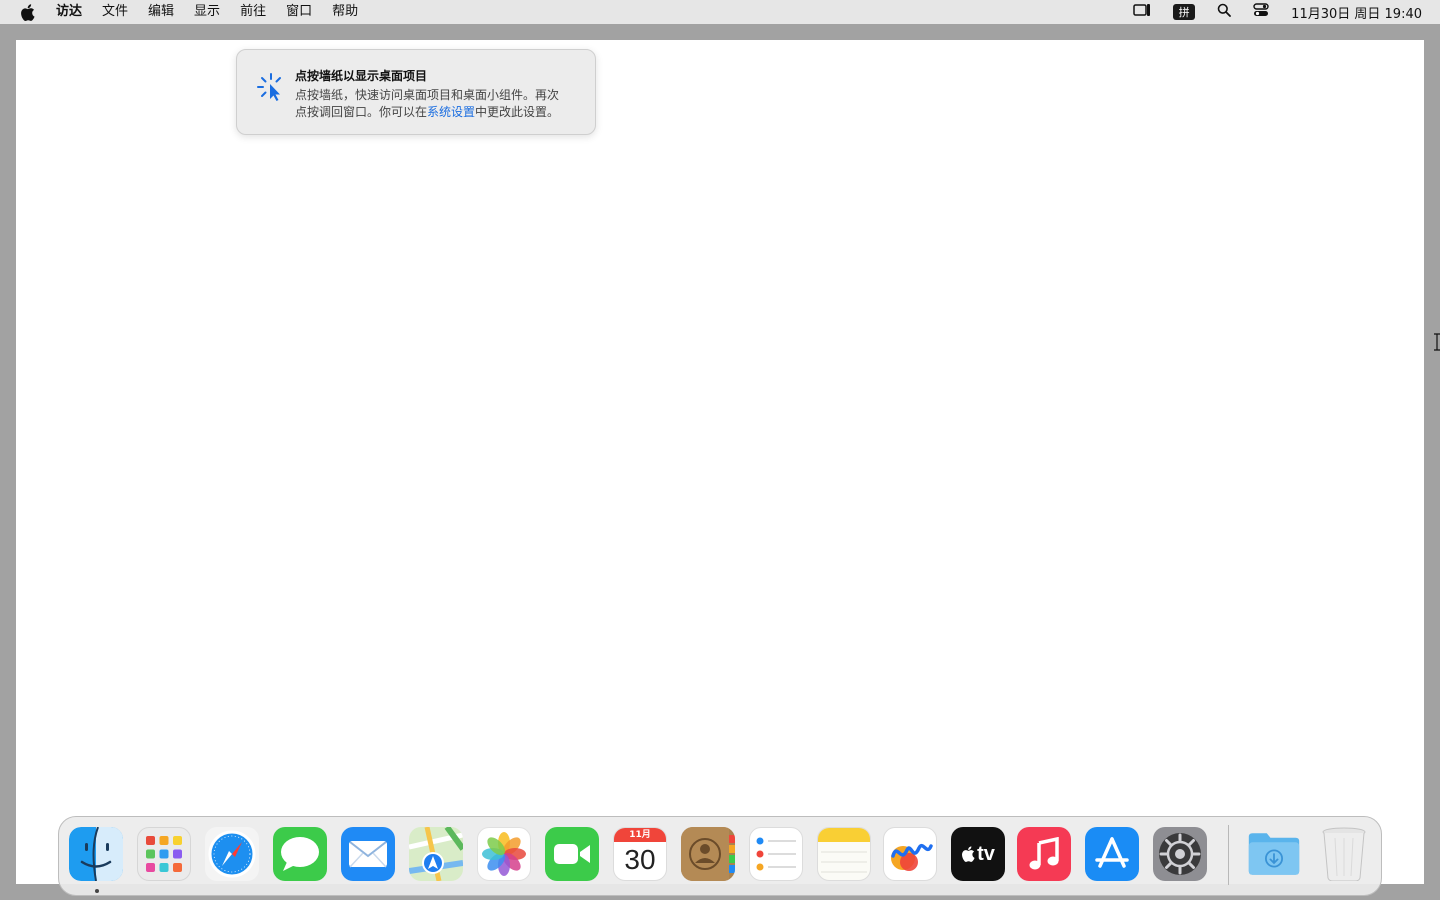 This screenshot has width=1440, height=900. Describe the element at coordinates (1356, 12) in the screenshot. I see `menu-clock: 11月30日 周日 19:40` at that location.